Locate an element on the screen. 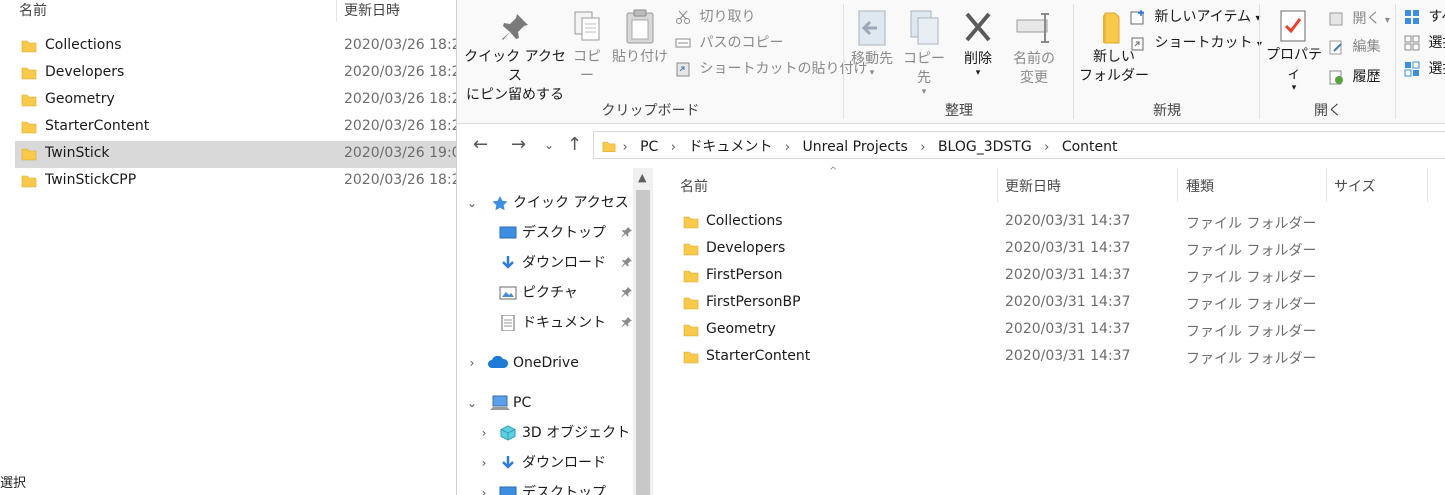 This screenshot has width=1445, height=495. column-header-size: サイズ is located at coordinates (1355, 186).